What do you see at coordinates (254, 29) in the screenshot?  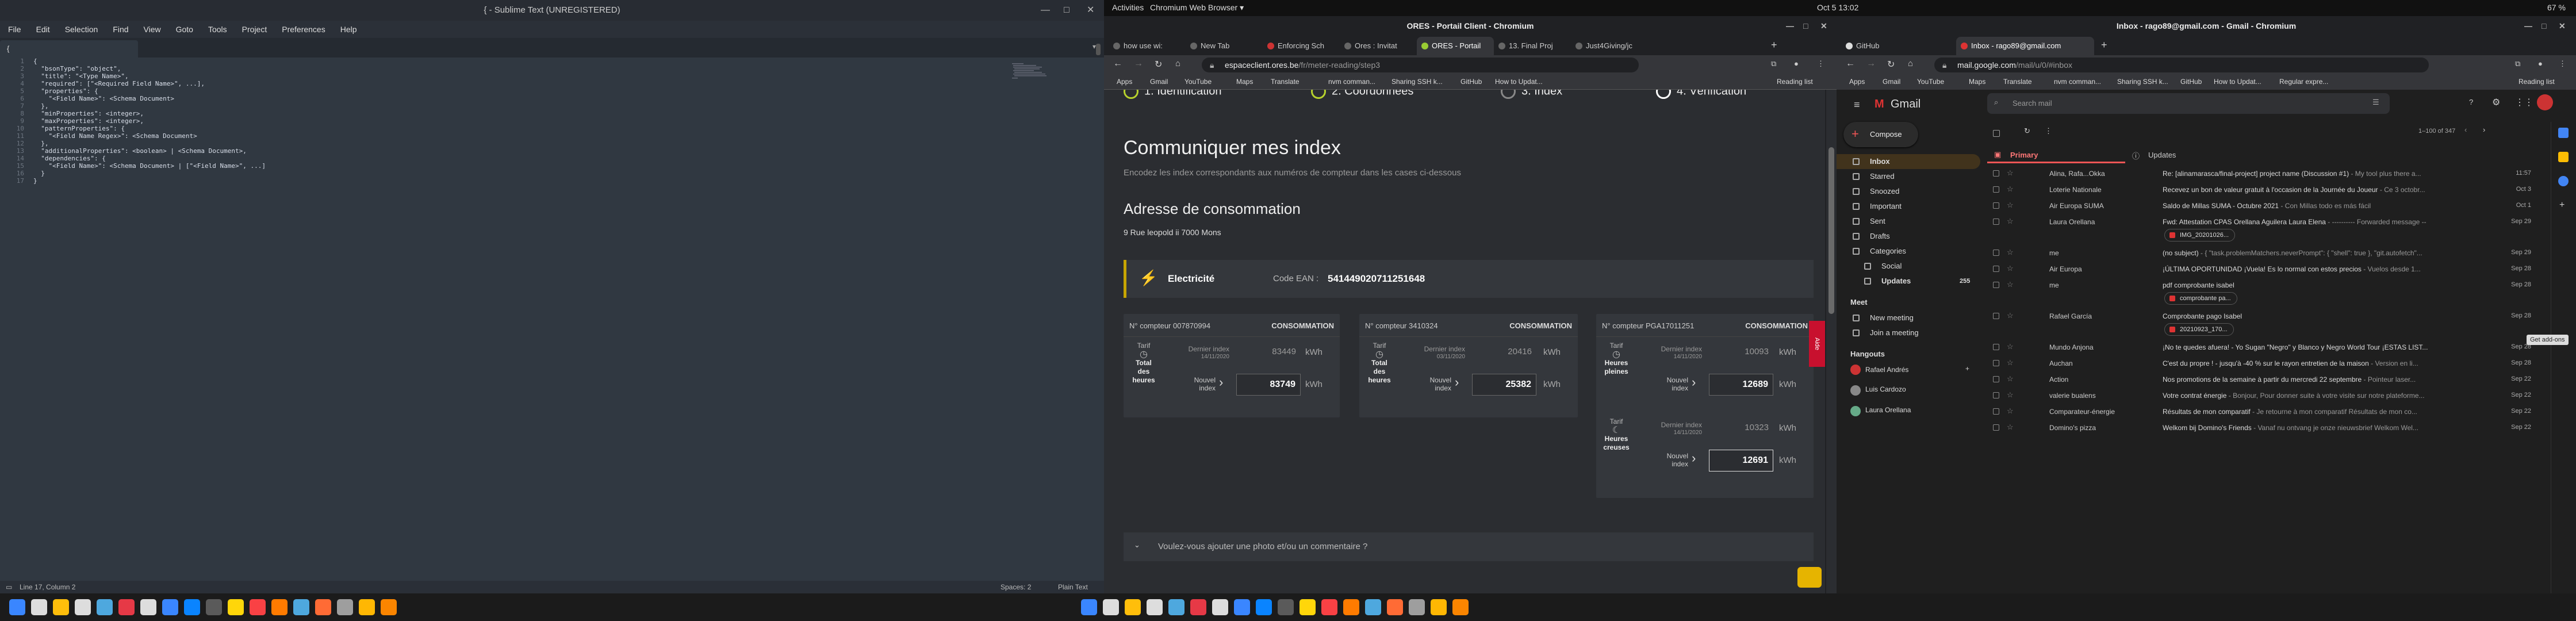 I see `menu-project: Project` at bounding box center [254, 29].